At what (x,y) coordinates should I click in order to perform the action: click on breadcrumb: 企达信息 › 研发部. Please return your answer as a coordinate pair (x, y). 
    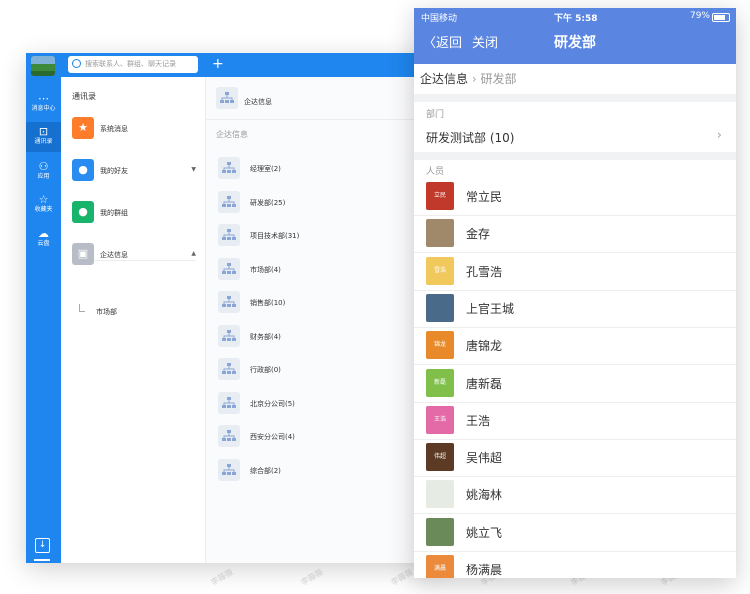
    Looking at the image, I should click on (468, 78).